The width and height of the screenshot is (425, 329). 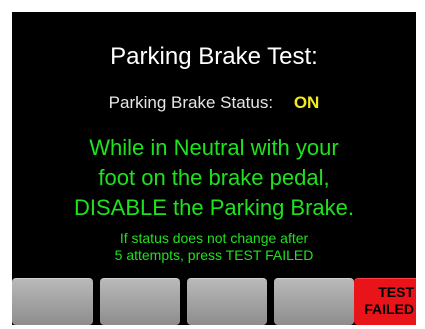 I want to click on status-row: Parking Brake Status: ON, so click(x=214, y=103).